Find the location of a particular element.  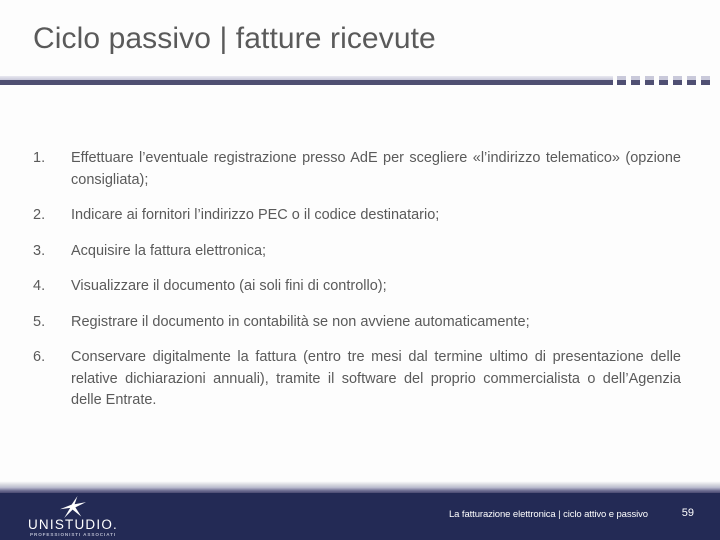

logo: UNISTUDIO. PROFESSIONISTI ASSOCIATI is located at coordinates (73, 518).